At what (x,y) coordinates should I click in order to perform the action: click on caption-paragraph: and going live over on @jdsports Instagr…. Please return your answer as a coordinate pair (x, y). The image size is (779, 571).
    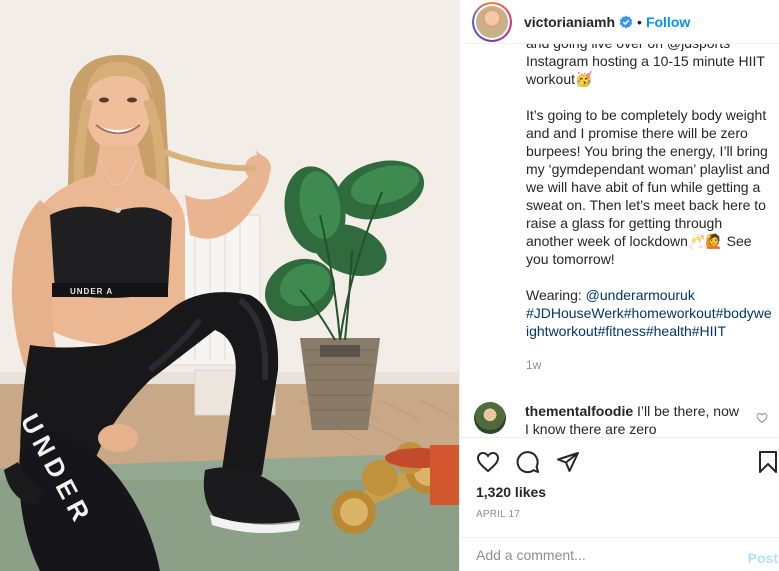
    Looking at the image, I should click on (645, 65).